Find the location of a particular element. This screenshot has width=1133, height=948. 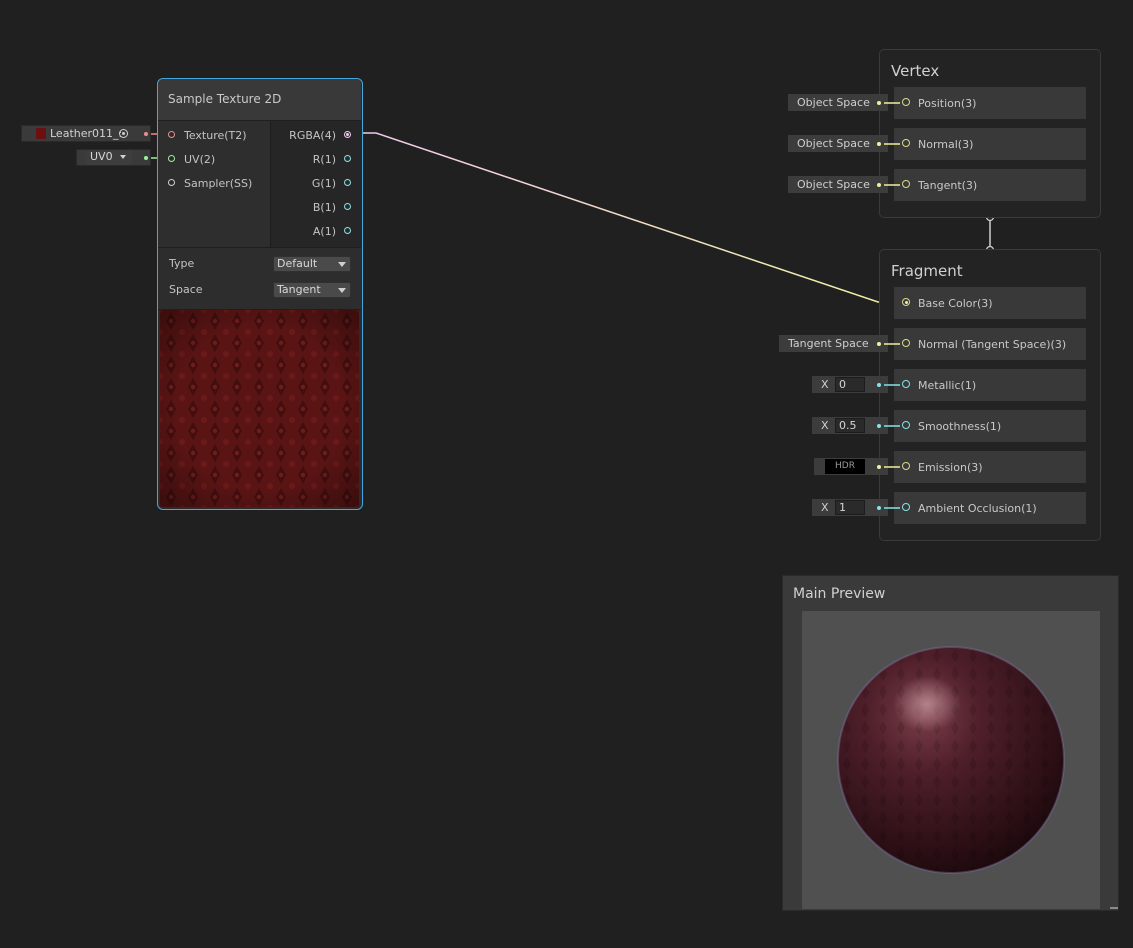

smoothness-value-field: 0.5 is located at coordinates (850, 425).